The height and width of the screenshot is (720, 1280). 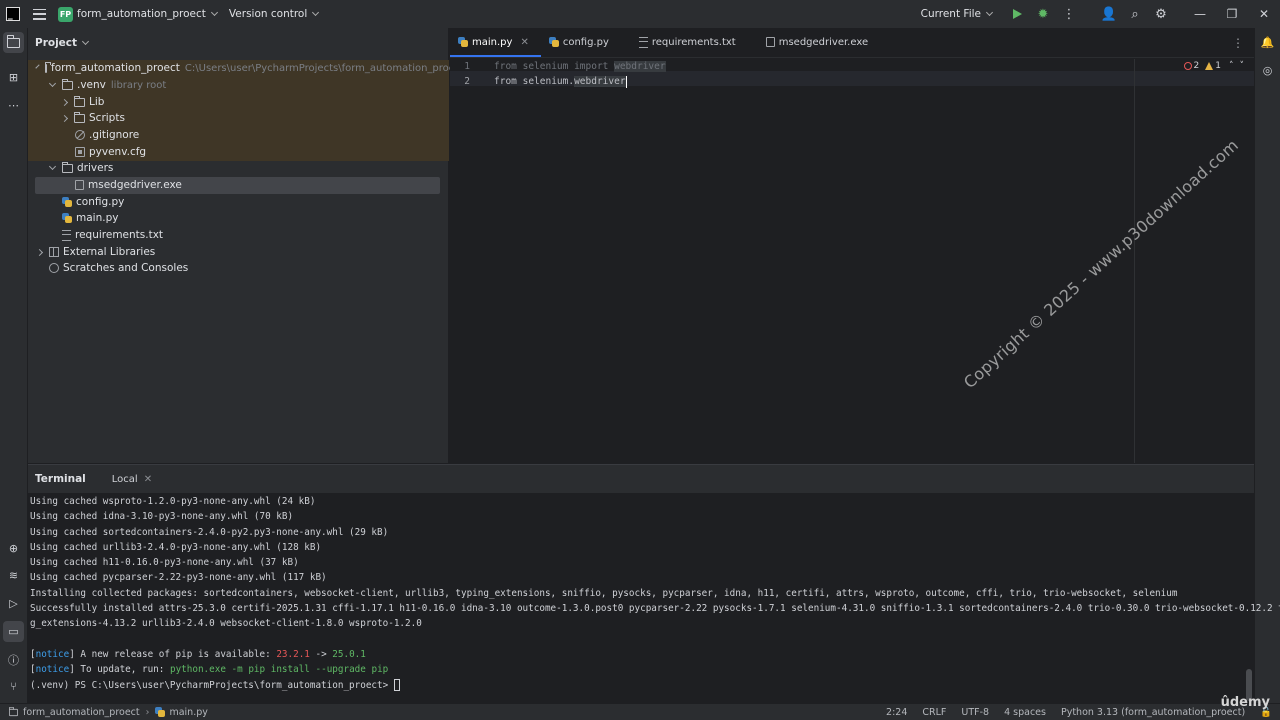 What do you see at coordinates (1245, 702) in the screenshot?
I see `udemy-watermark-logo: ûdemy` at bounding box center [1245, 702].